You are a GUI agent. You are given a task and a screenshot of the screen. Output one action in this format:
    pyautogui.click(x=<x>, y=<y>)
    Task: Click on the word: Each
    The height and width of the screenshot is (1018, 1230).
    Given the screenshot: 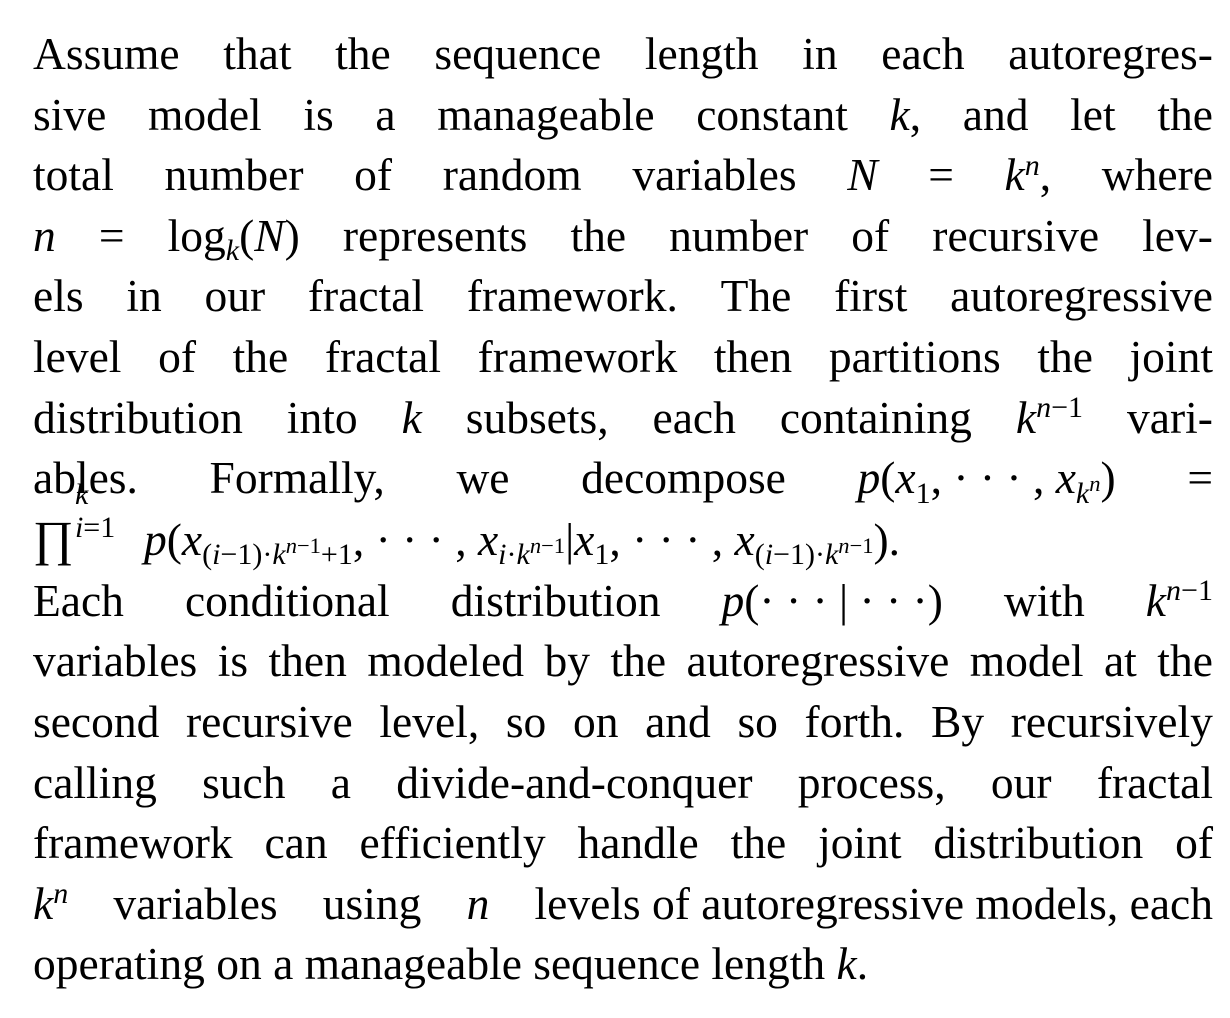 What is the action you would take?
    pyautogui.click(x=78, y=600)
    